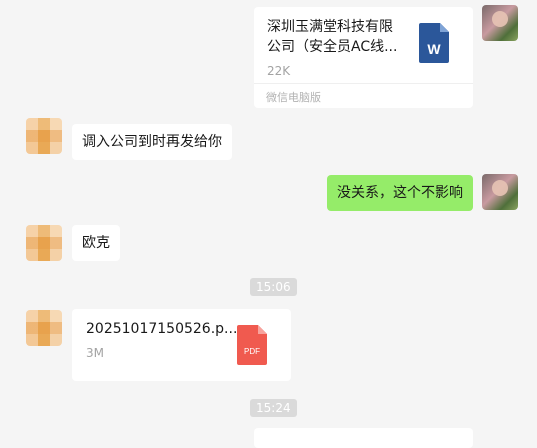 The height and width of the screenshot is (448, 537). What do you see at coordinates (95, 353) in the screenshot?
I see `pdf-file-size: 3M` at bounding box center [95, 353].